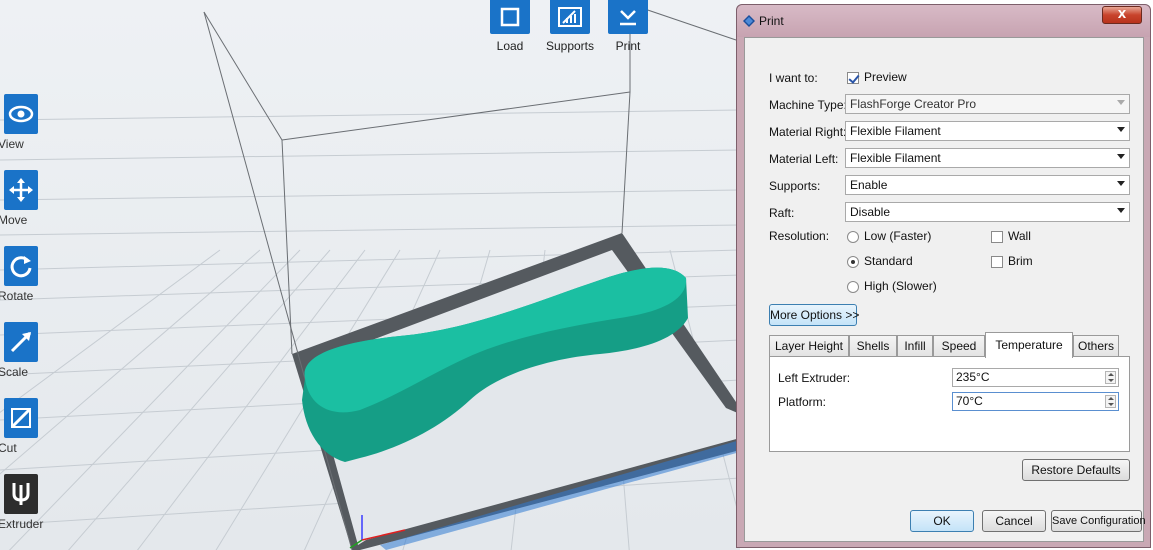 The image size is (1153, 550). I want to click on print-icon, so click(628, 17).